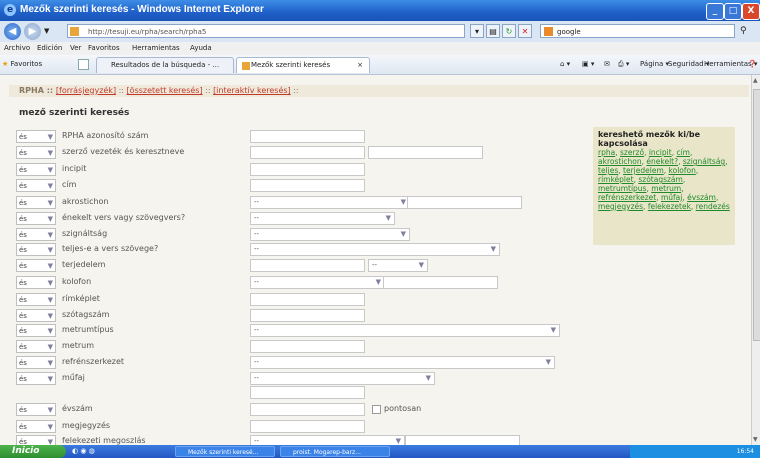 This screenshot has height=458, width=760. What do you see at coordinates (46, 31) in the screenshot?
I see `nav-dropdown-icon: ▼` at bounding box center [46, 31].